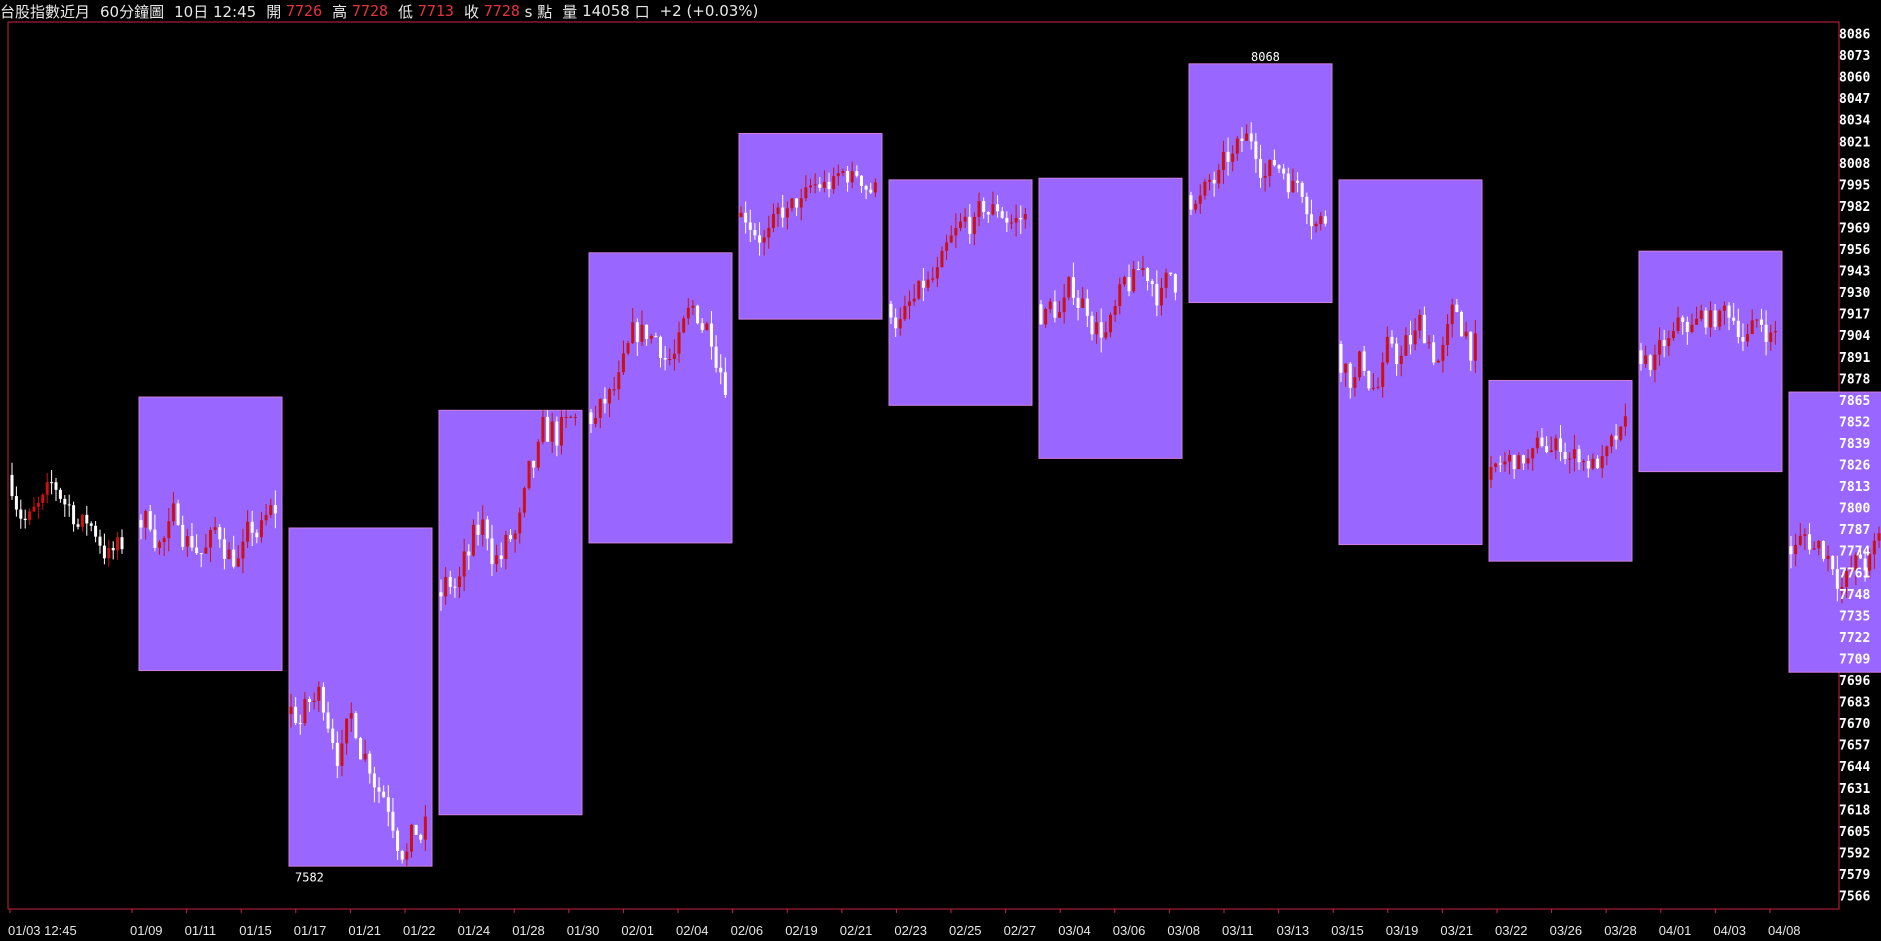 This screenshot has height=941, width=1881. I want to click on x-tick-label: 03/13, so click(1293, 930).